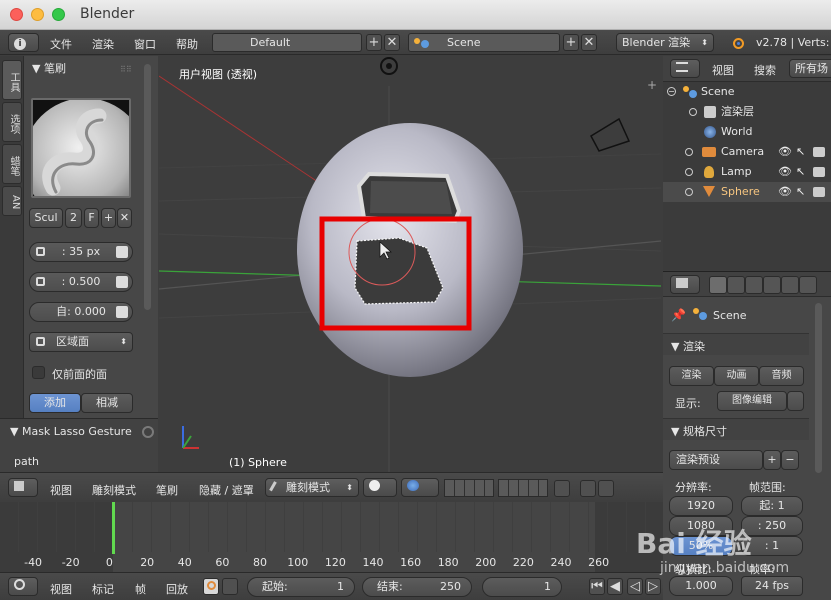  What do you see at coordinates (61, 44) in the screenshot?
I see `menu-file: 文件` at bounding box center [61, 44].